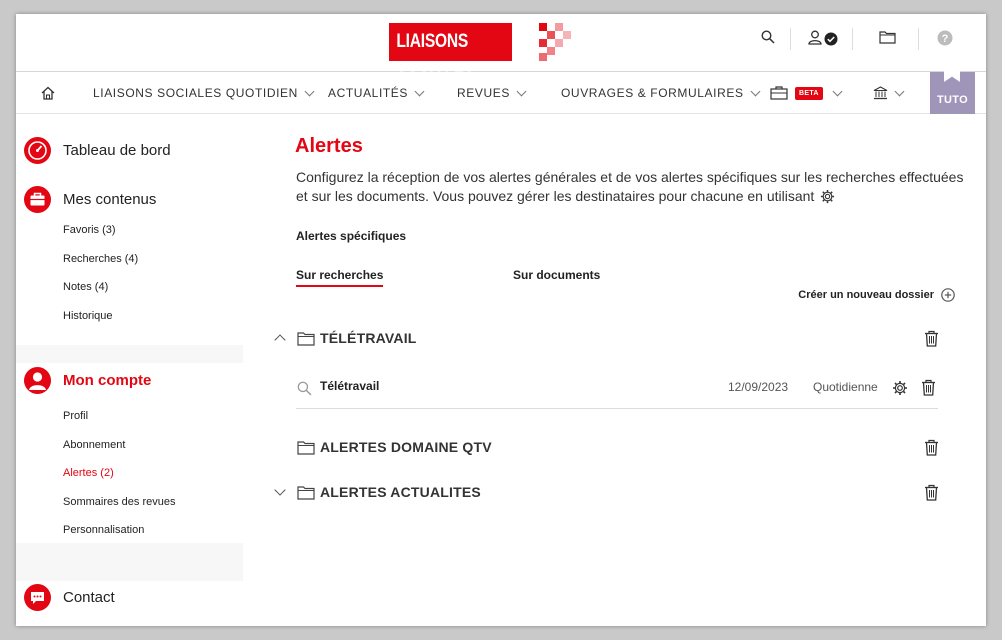 This screenshot has height=640, width=1002. I want to click on sidebar-item-profil: Profil, so click(75, 416).